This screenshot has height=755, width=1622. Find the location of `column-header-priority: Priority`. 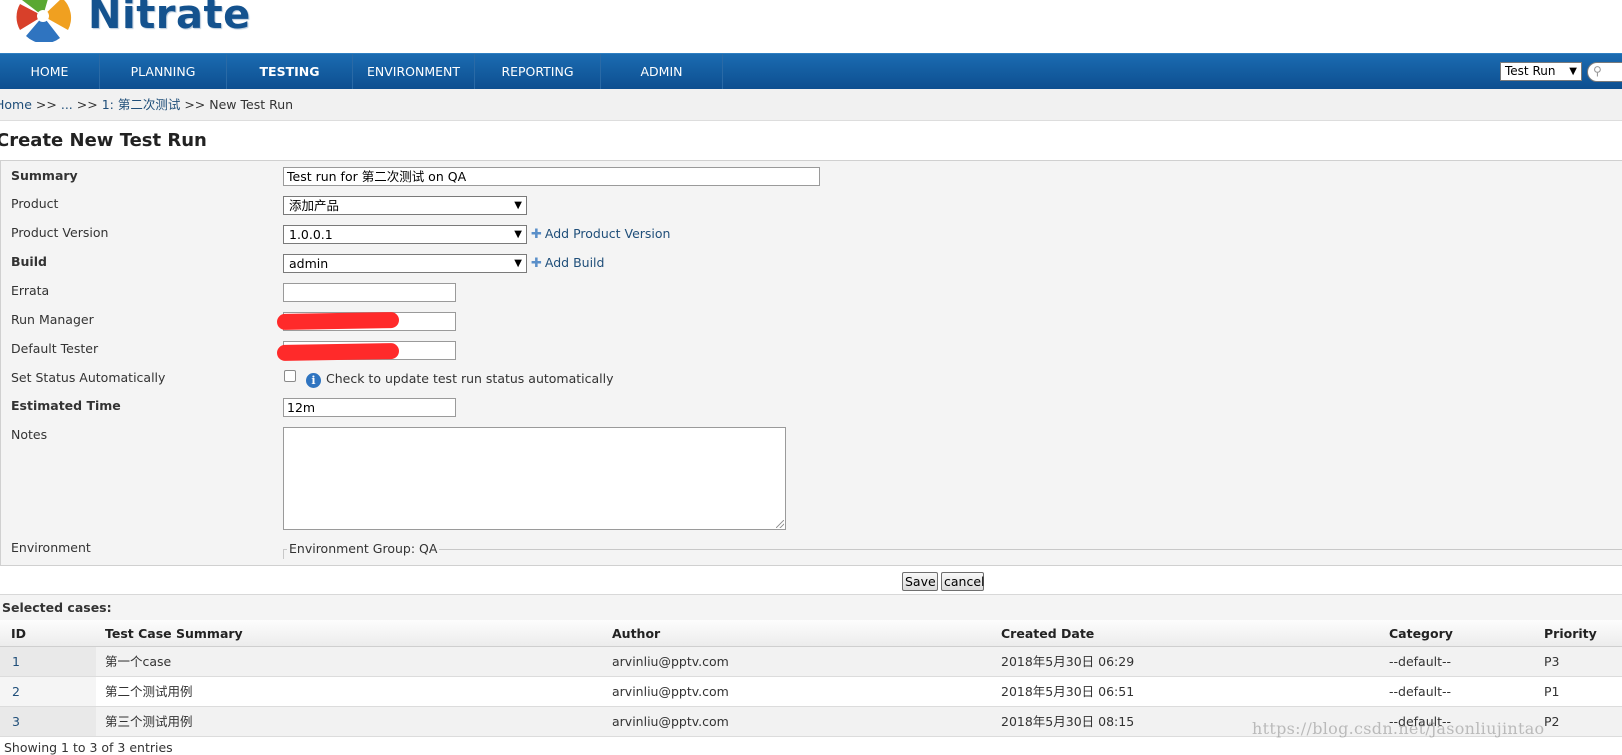

column-header-priority: Priority is located at coordinates (1570, 633).